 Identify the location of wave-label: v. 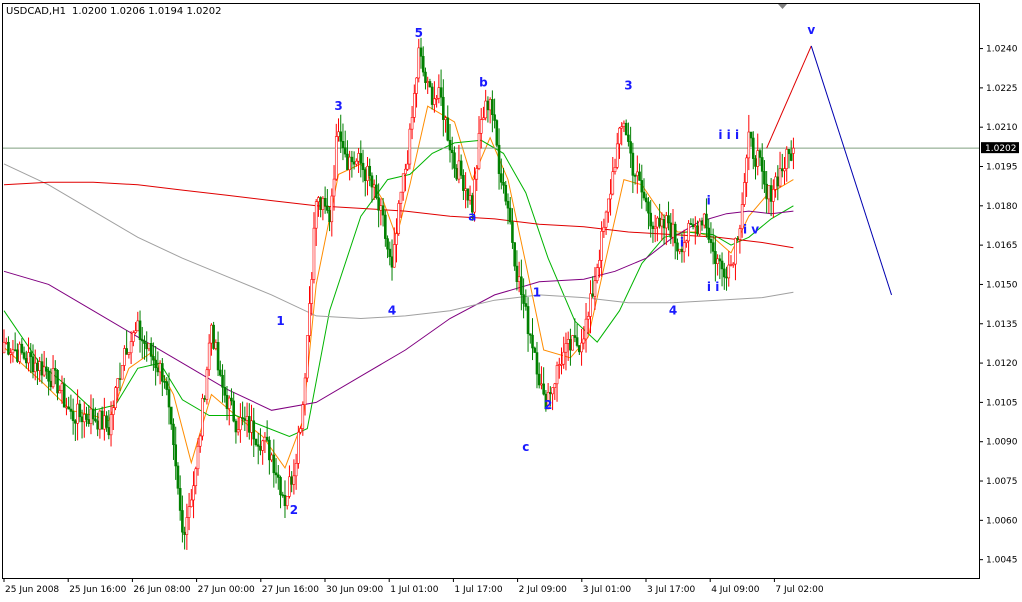
(811, 30).